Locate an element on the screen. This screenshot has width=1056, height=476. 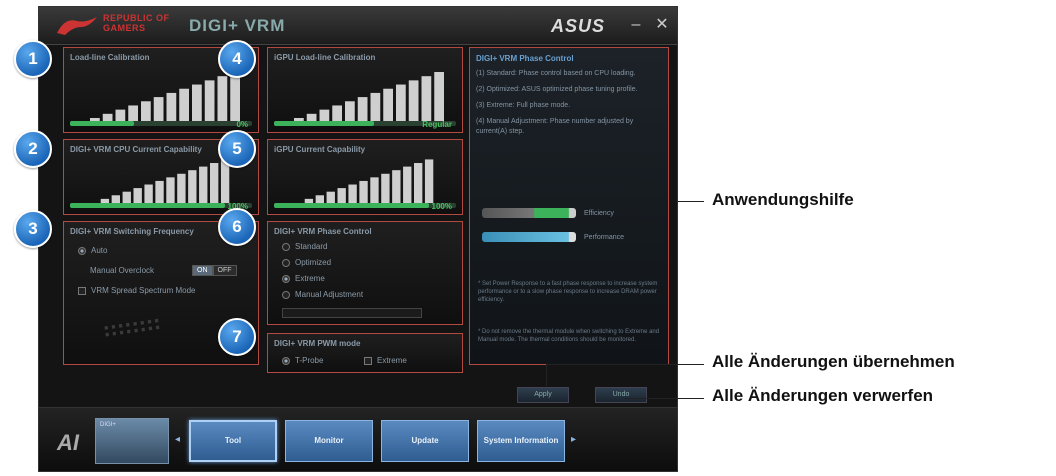
panel-title: Load-line Calibration is located at coordinates (110, 57).